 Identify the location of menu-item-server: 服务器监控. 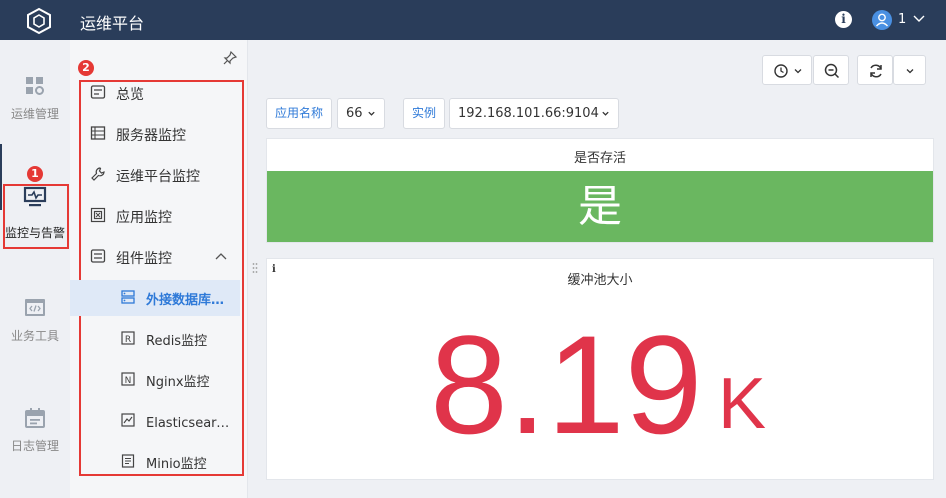
(155, 134).